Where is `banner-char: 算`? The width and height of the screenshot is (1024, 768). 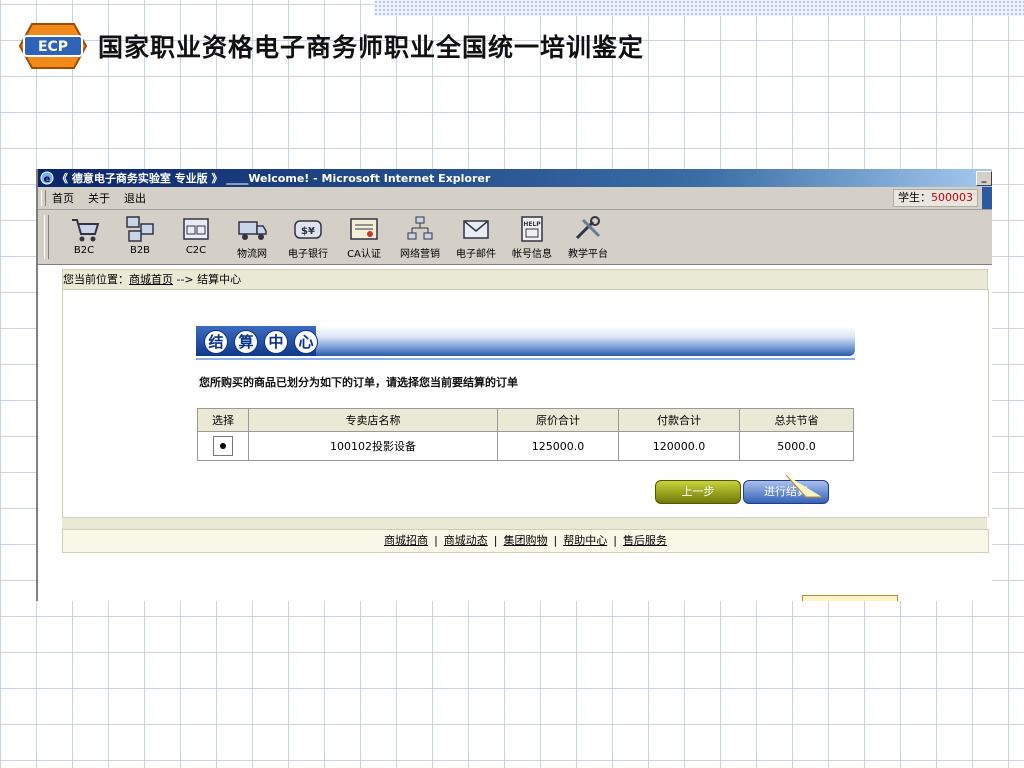 banner-char: 算 is located at coordinates (246, 342).